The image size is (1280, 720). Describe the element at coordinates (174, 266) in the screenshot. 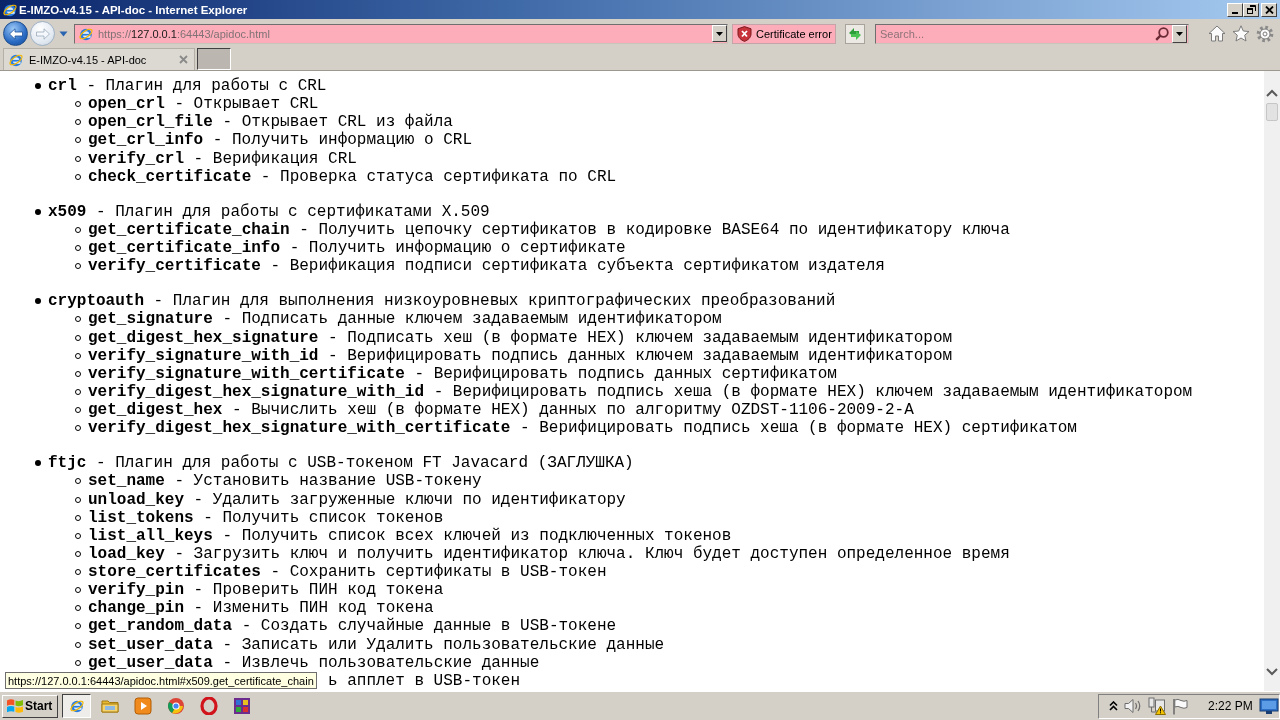

I see `method-link: verify_certificate` at that location.